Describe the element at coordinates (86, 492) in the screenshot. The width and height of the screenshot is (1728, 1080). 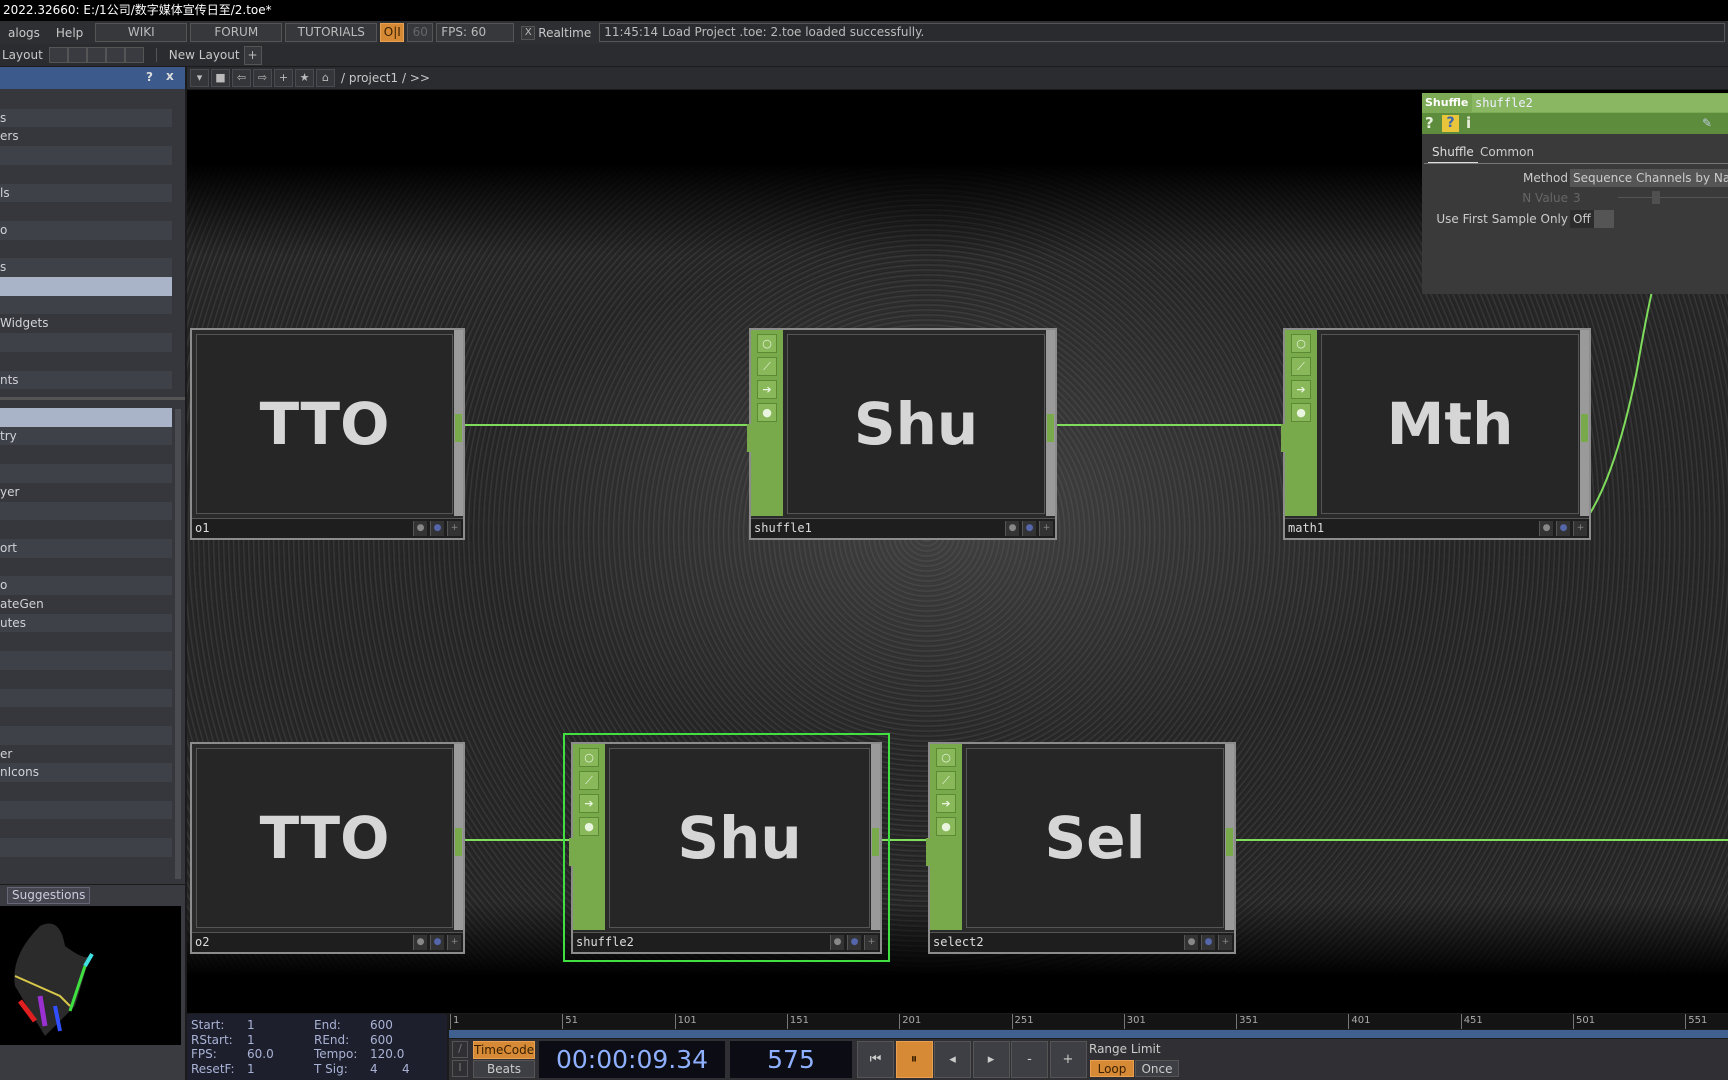
I see `palette-component-item: yer` at that location.